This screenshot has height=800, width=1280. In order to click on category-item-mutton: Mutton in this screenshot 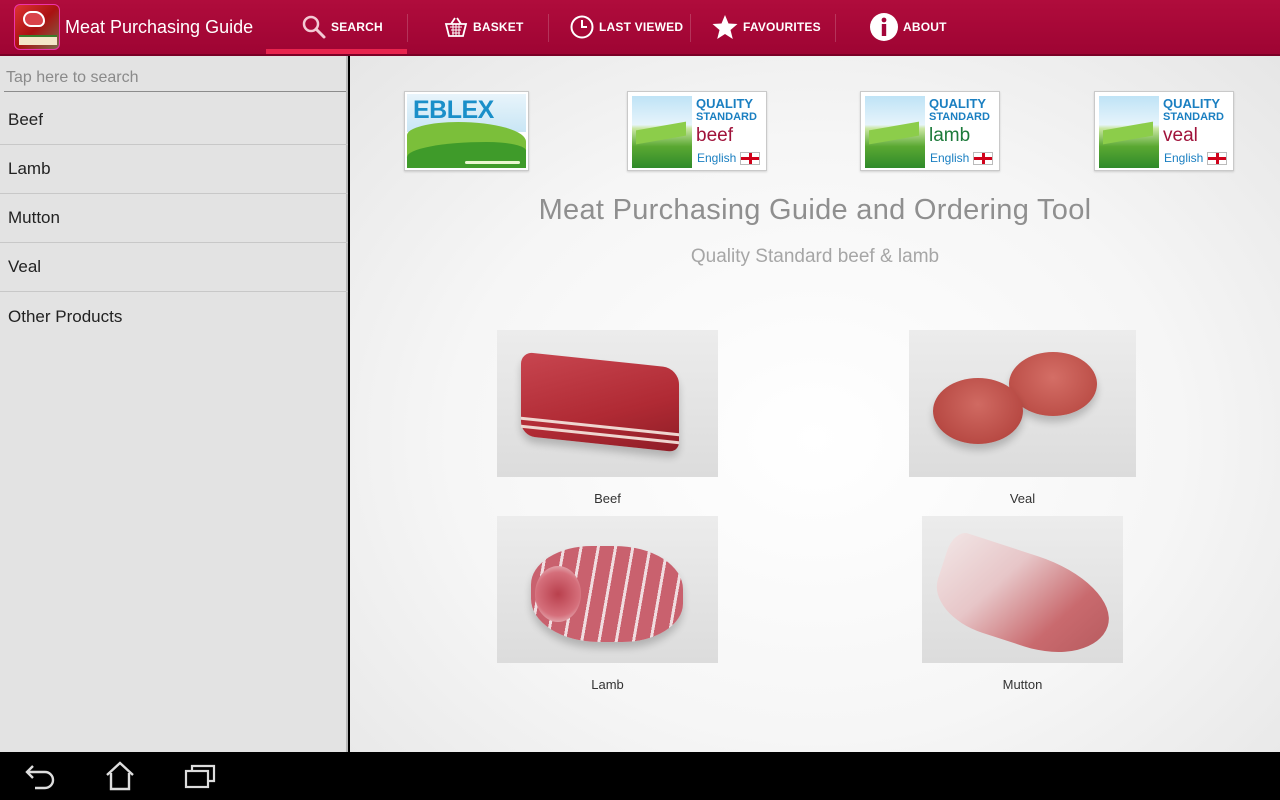, I will do `click(174, 218)`.